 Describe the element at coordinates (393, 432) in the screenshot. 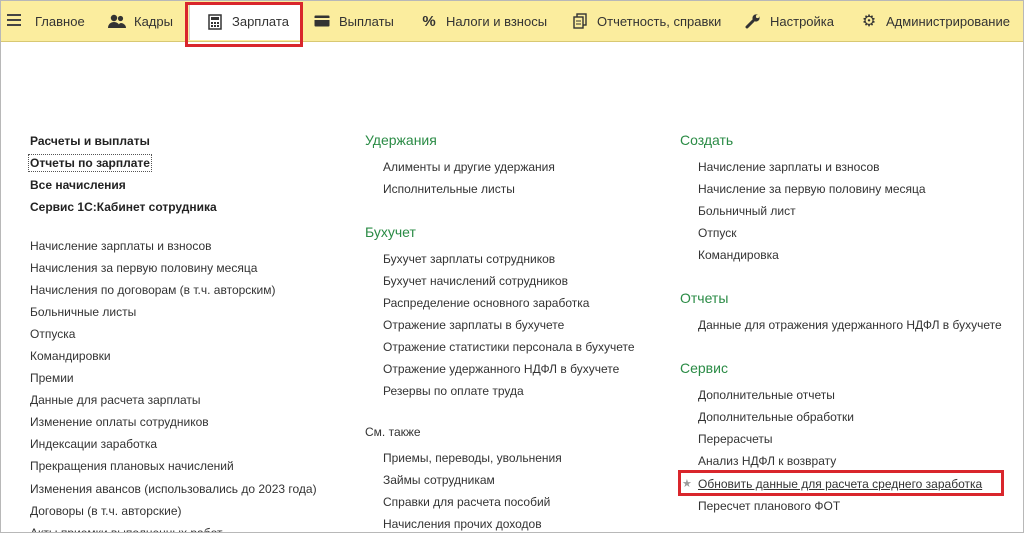

I see `group-title-see-also: См. также` at that location.